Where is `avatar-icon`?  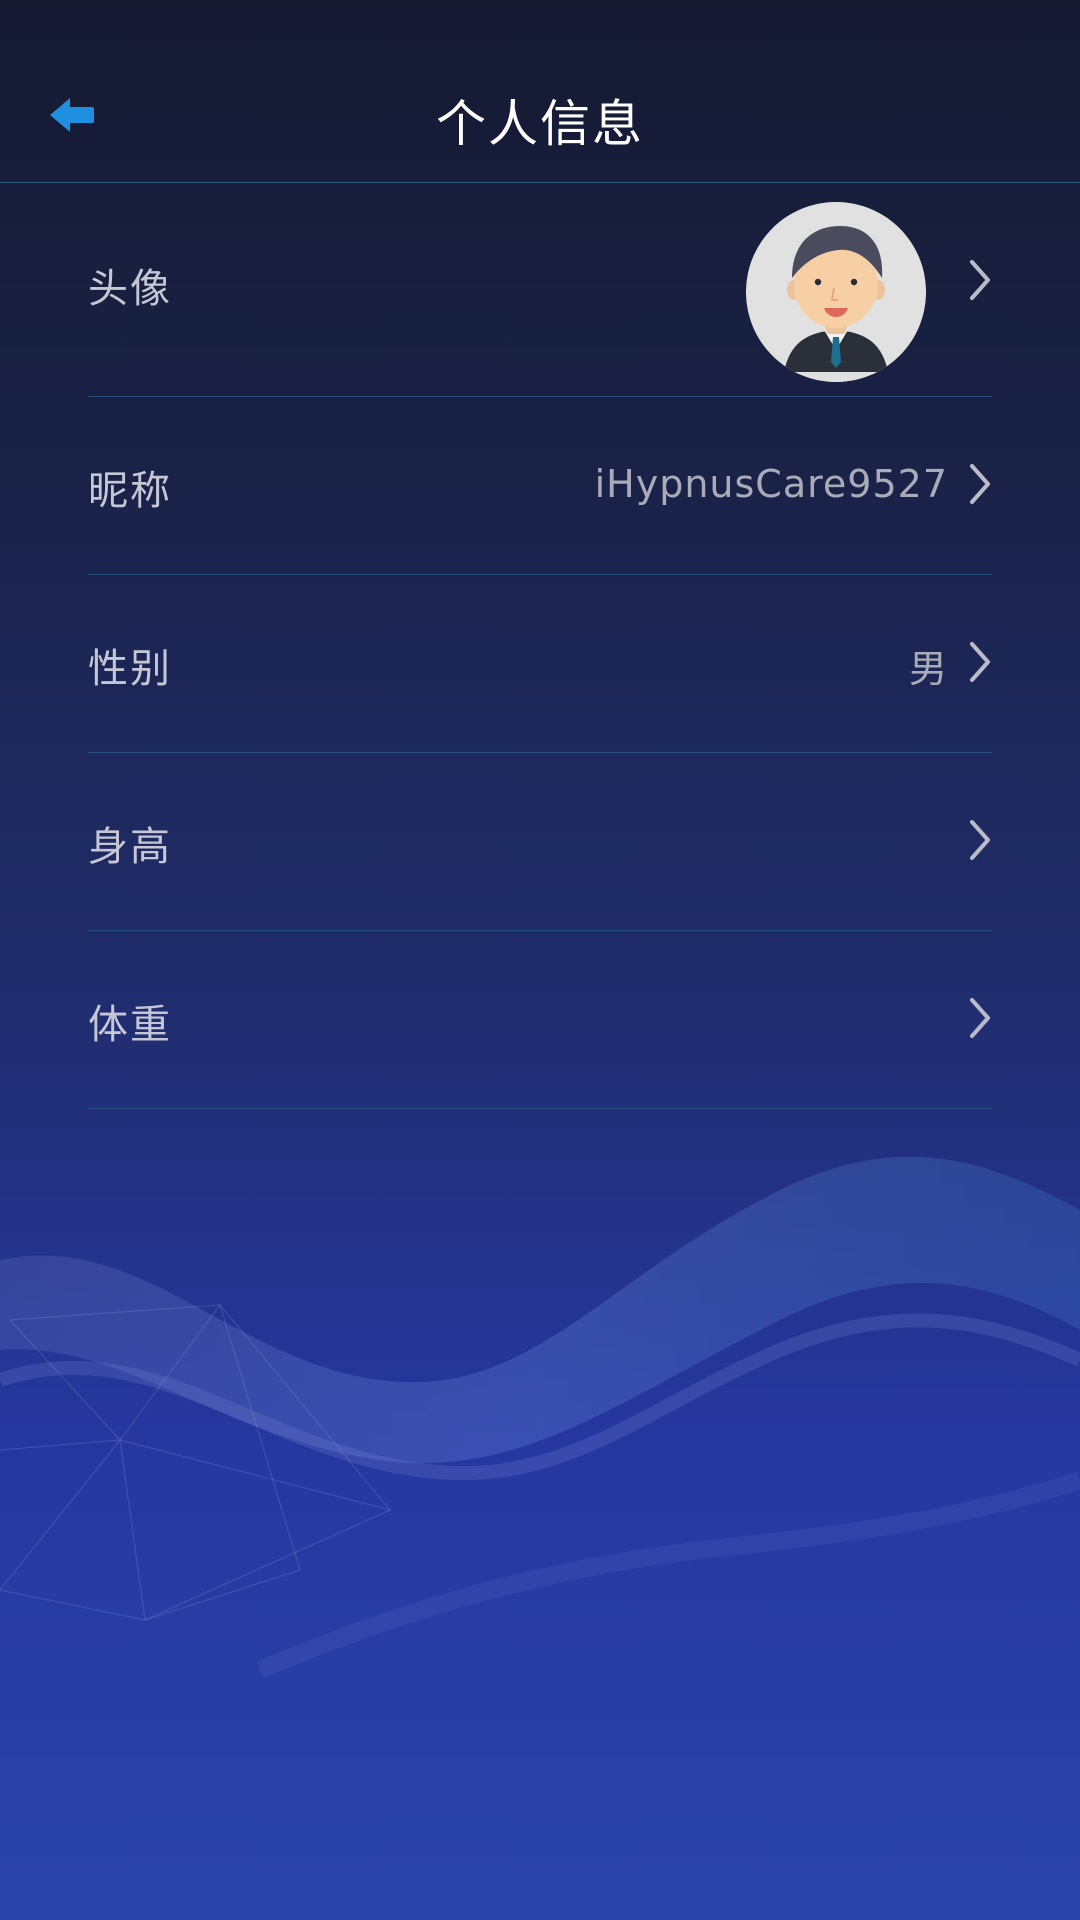
avatar-icon is located at coordinates (836, 292).